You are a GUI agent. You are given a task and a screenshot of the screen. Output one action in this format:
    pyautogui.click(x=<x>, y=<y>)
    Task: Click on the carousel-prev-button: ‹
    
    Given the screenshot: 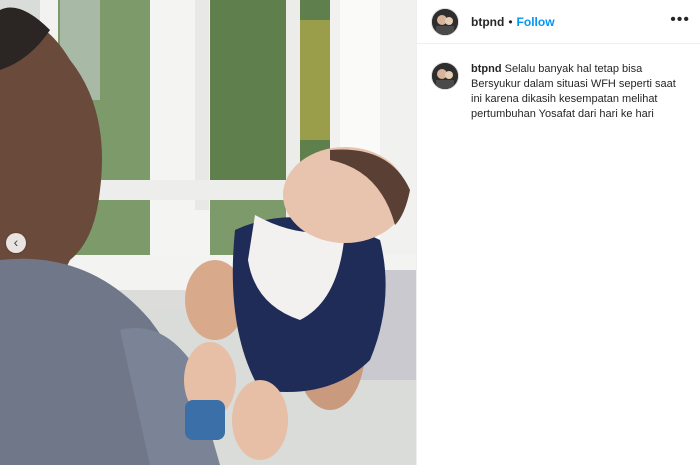 What is the action you would take?
    pyautogui.click(x=16, y=243)
    